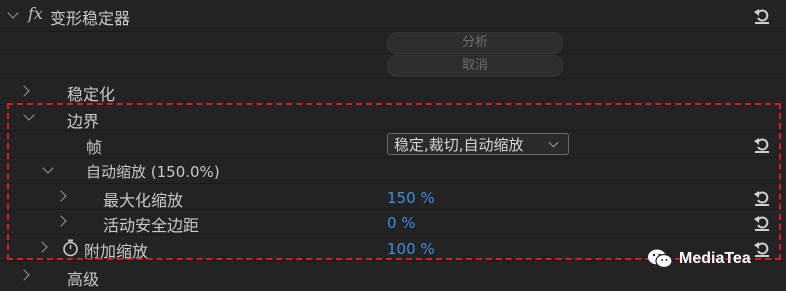 Image resolution: width=786 pixels, height=291 pixels. What do you see at coordinates (70, 248) in the screenshot?
I see `stopwatch-icon` at bounding box center [70, 248].